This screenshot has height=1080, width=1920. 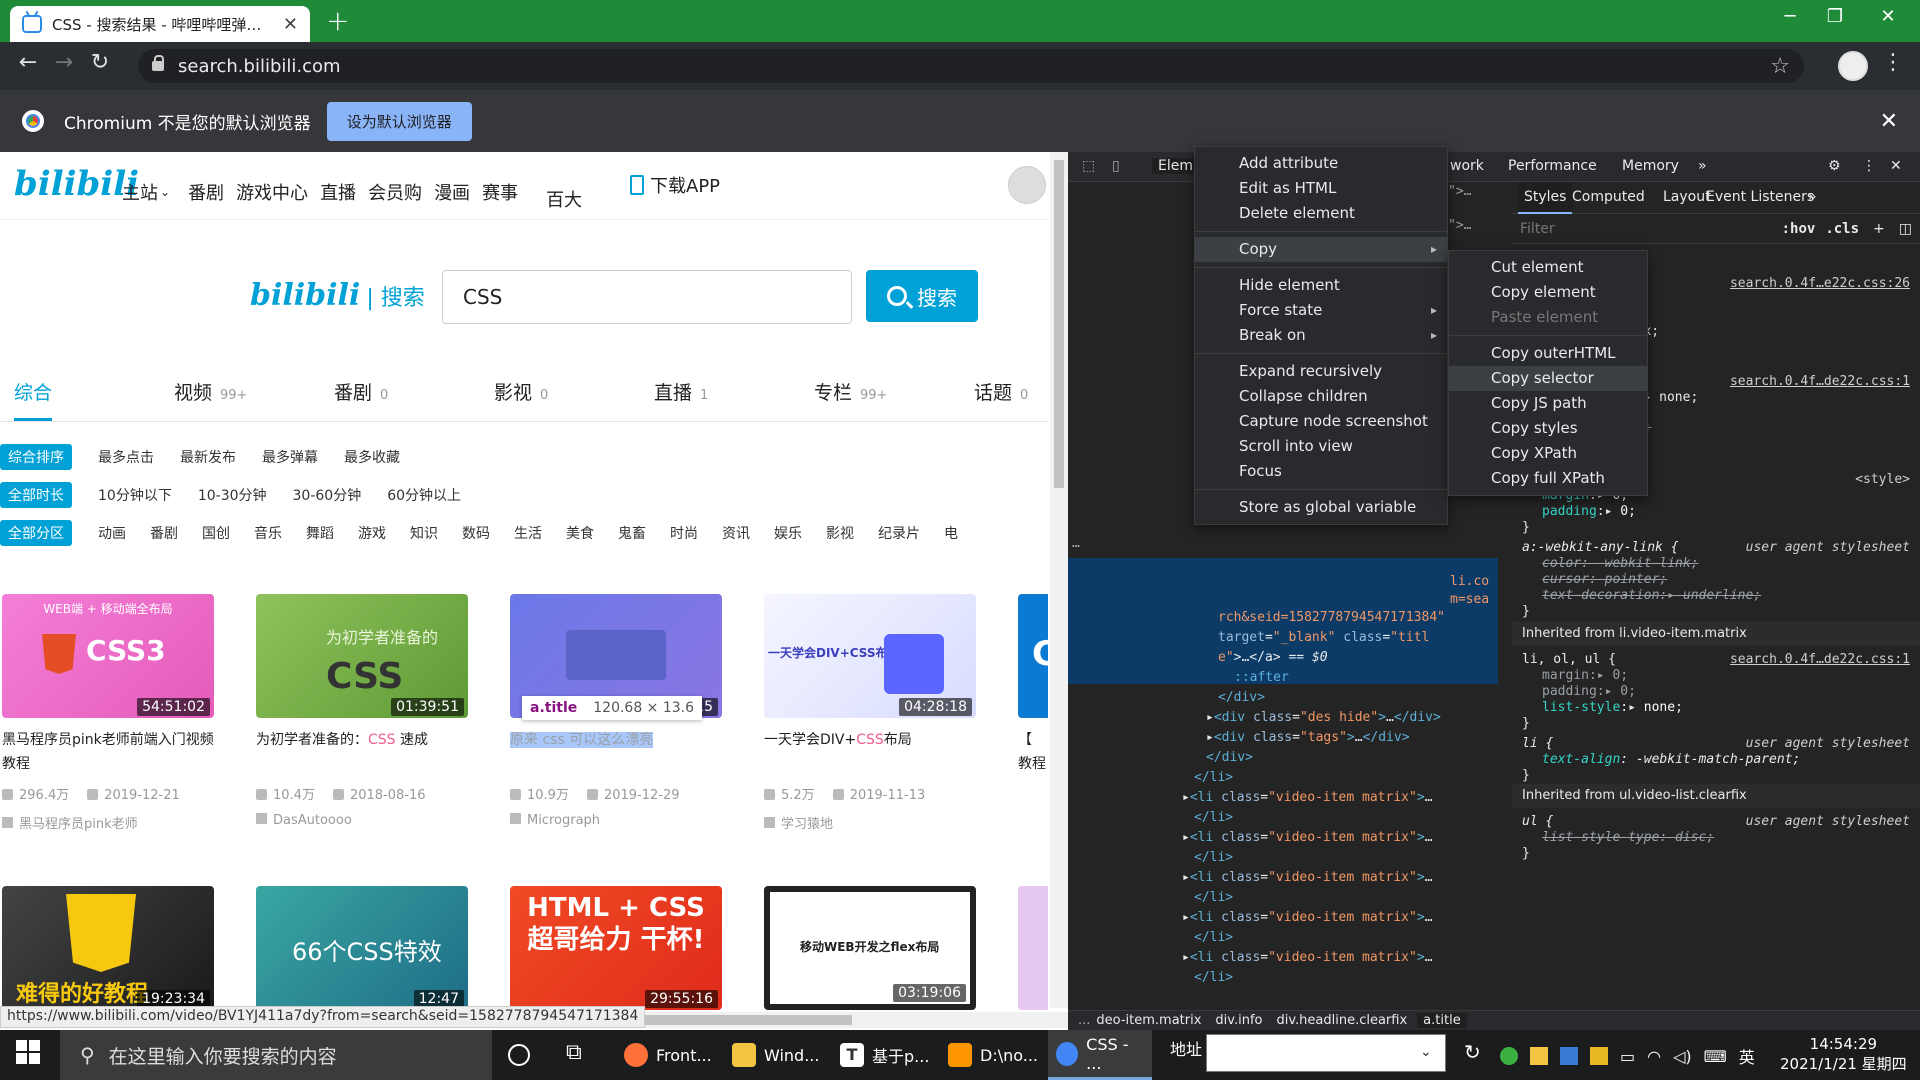 I want to click on video-thumbnail: HTML + CSS 超哥给力 干杯! 29:55:16, so click(x=616, y=948).